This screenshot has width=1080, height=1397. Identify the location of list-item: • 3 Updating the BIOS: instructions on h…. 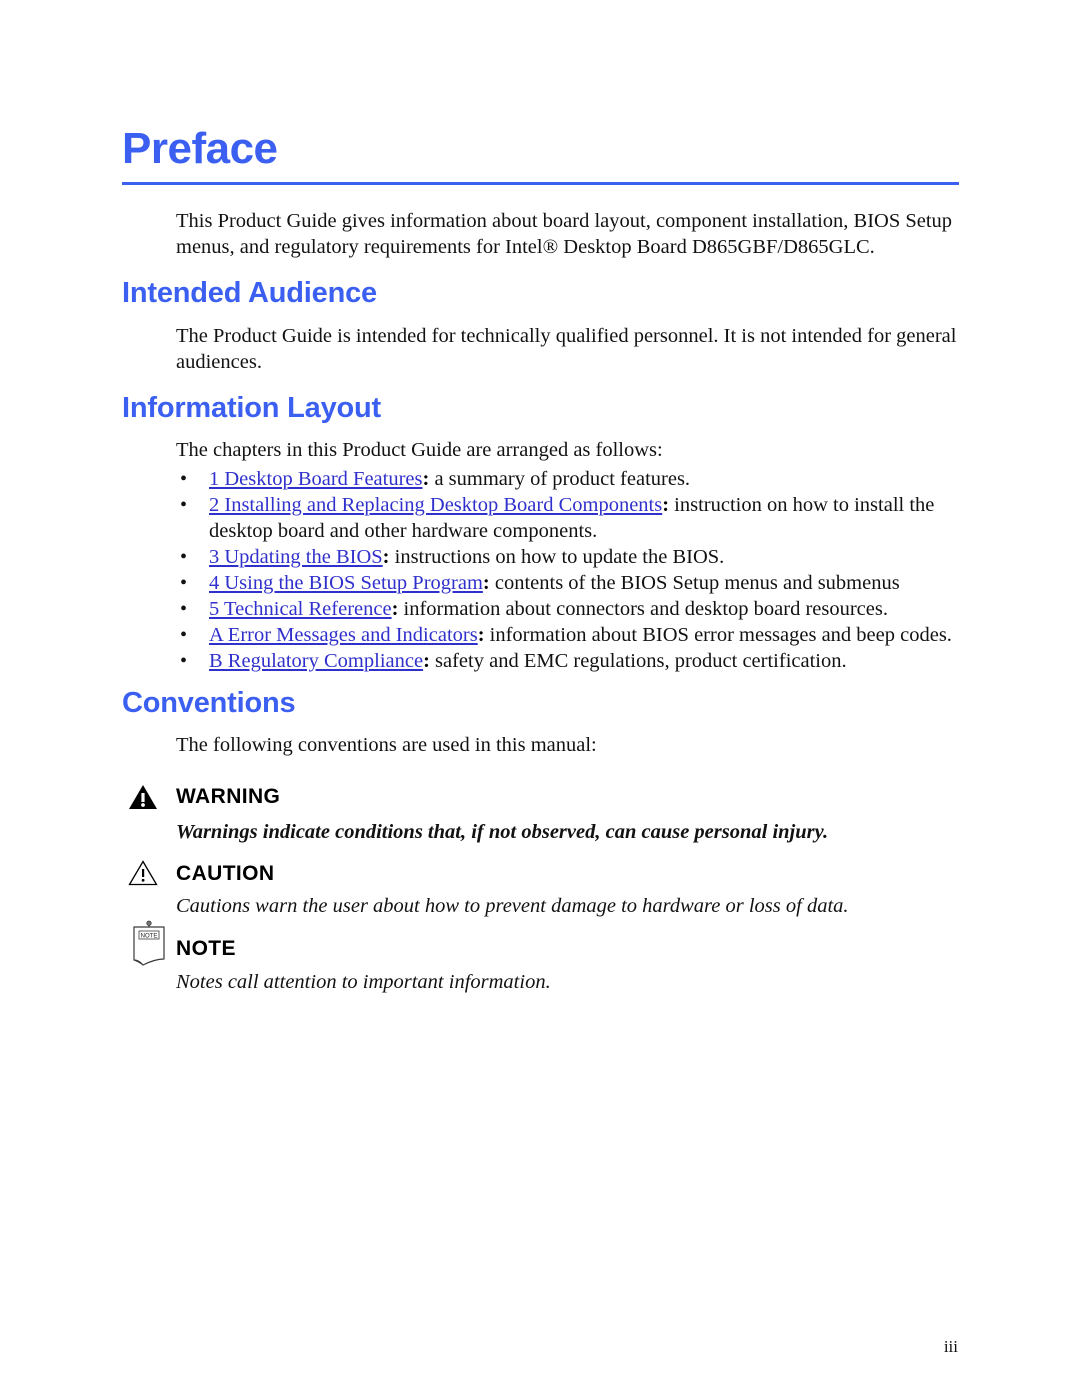
(571, 557).